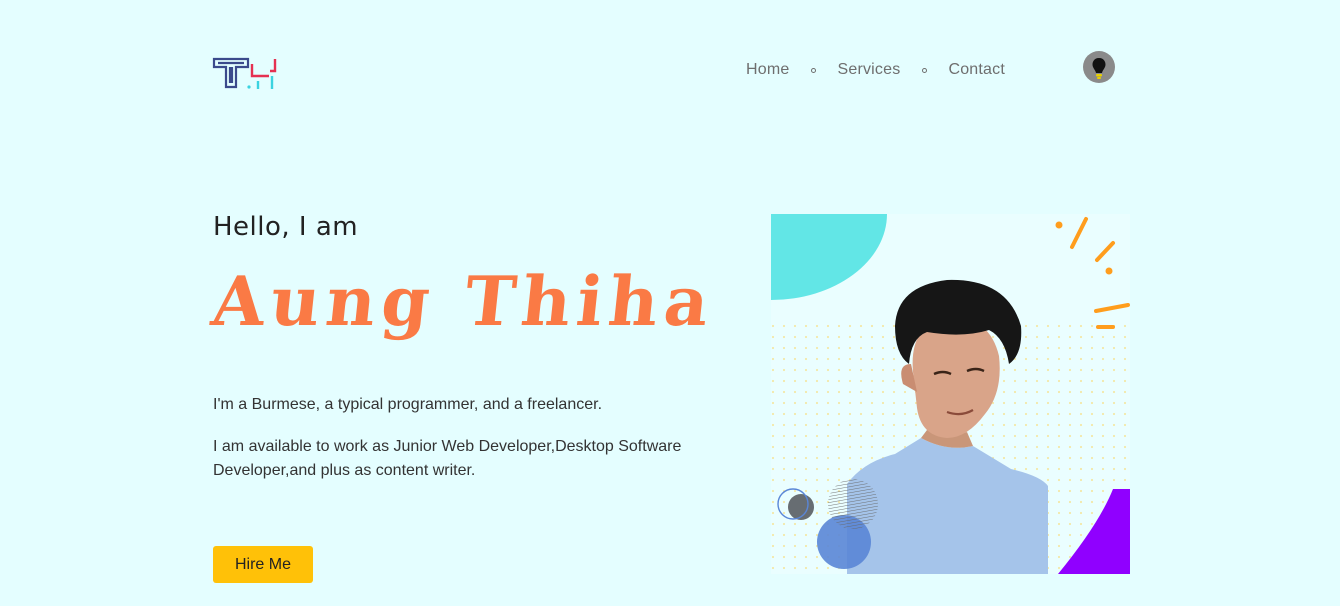 The width and height of the screenshot is (1340, 606). I want to click on nav-contact: Contact, so click(976, 70).